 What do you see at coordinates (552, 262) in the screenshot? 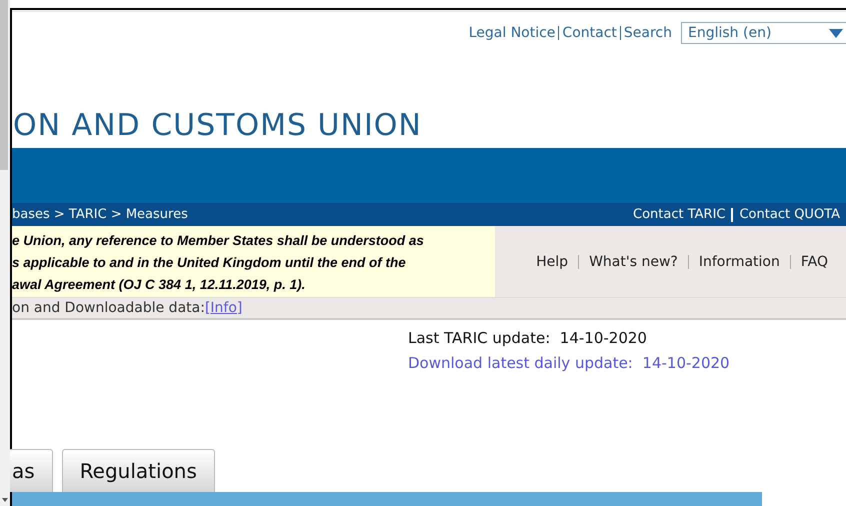
I see `help-link: Help` at bounding box center [552, 262].